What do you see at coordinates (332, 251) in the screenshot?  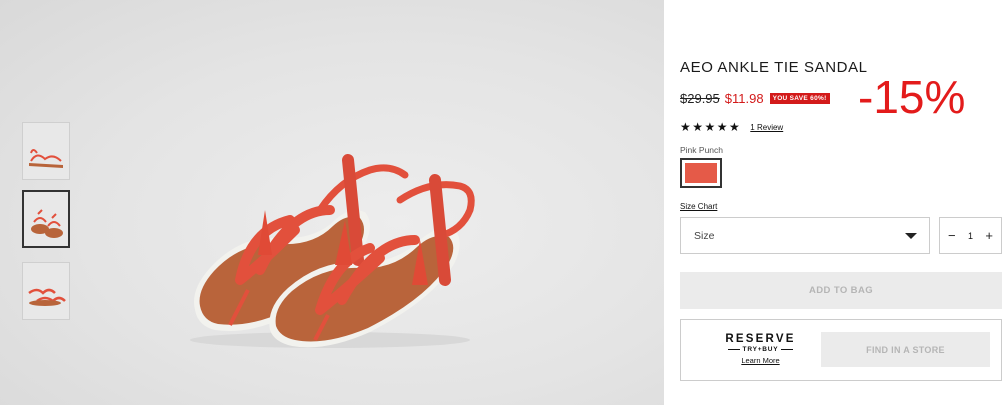 I see `main-product-image` at bounding box center [332, 251].